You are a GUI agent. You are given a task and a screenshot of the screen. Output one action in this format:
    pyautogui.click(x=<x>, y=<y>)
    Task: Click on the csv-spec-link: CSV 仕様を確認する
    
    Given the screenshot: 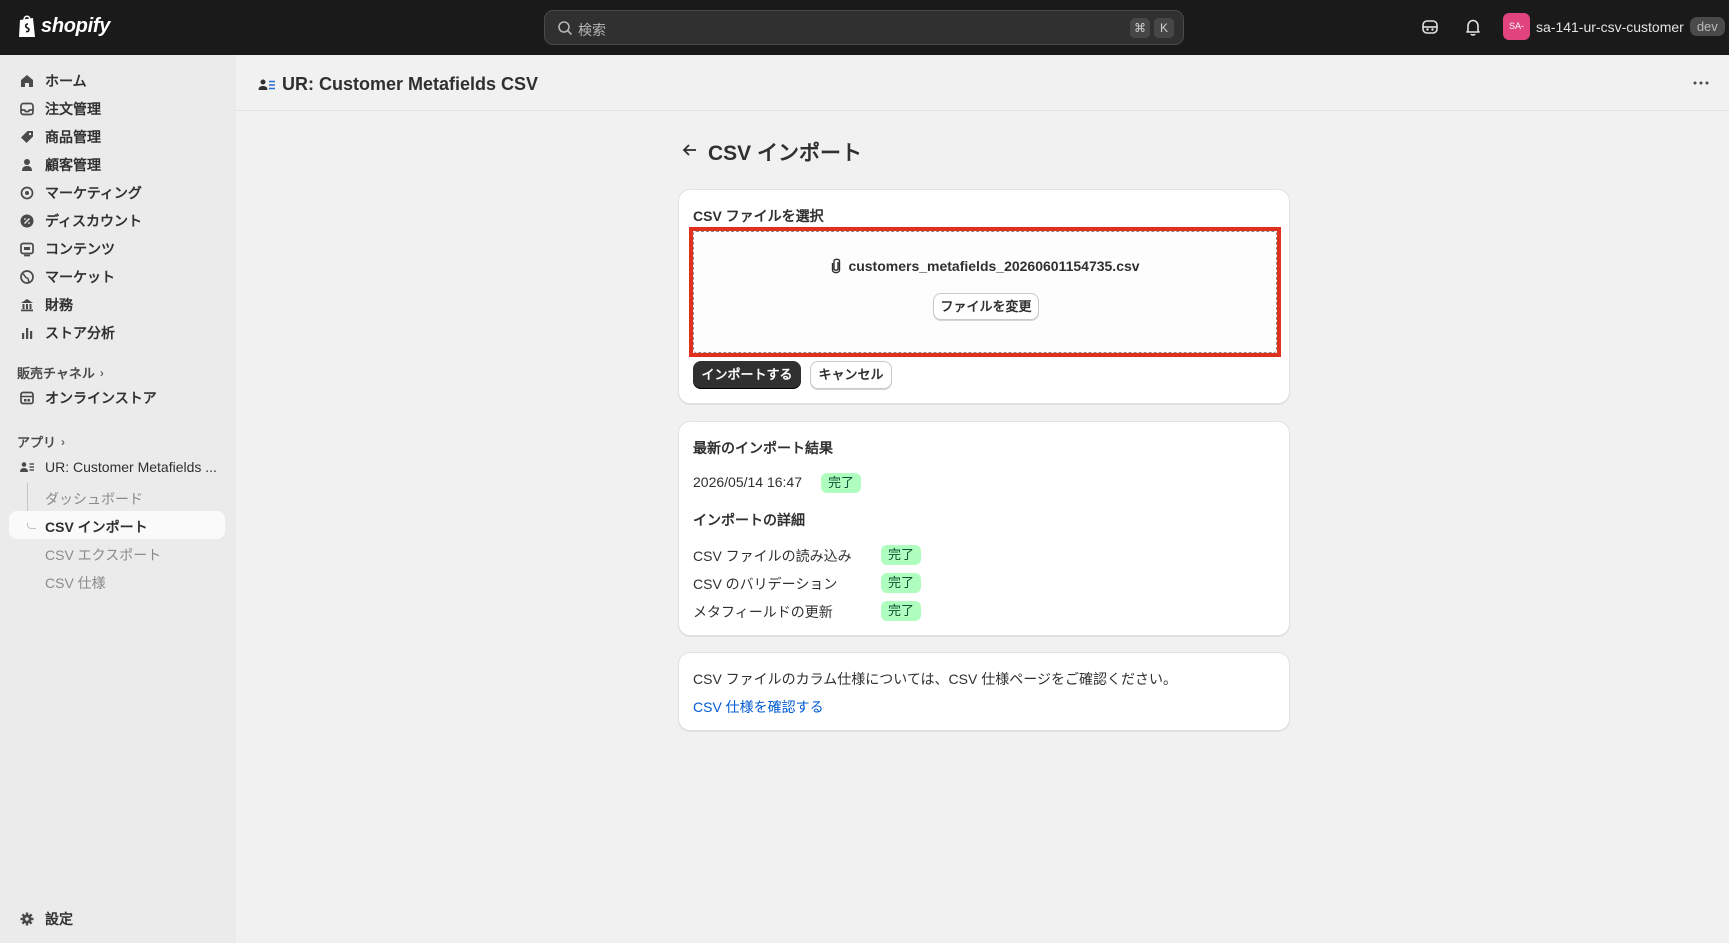 What is the action you would take?
    pyautogui.click(x=758, y=707)
    